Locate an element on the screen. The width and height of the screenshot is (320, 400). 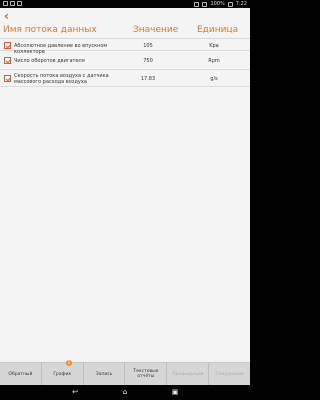
text-reports-label: Текстовые отчёты is located at coordinates (146, 374).